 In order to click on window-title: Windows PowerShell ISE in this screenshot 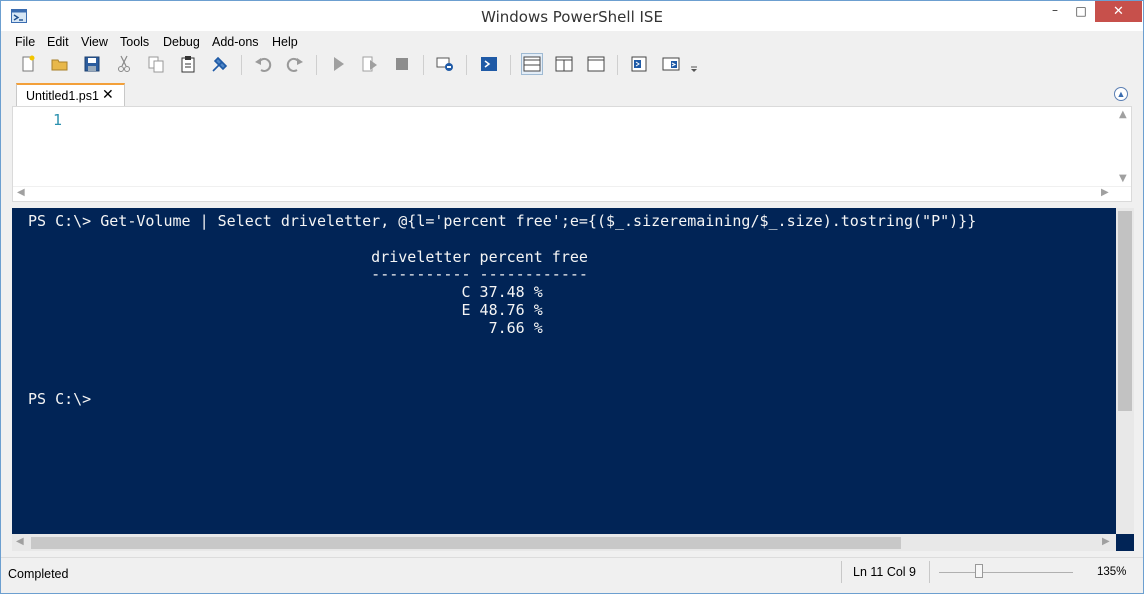, I will do `click(572, 17)`.